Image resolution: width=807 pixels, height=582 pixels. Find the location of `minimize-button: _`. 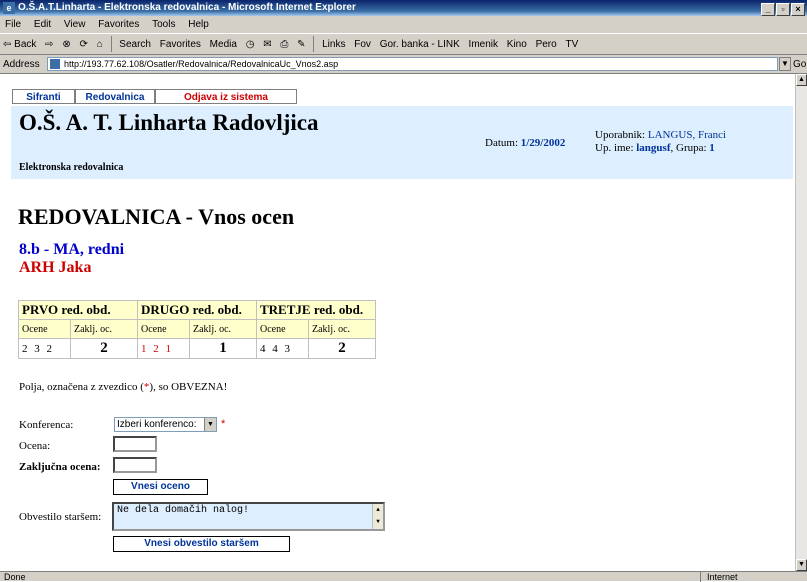

minimize-button: _ is located at coordinates (768, 9).